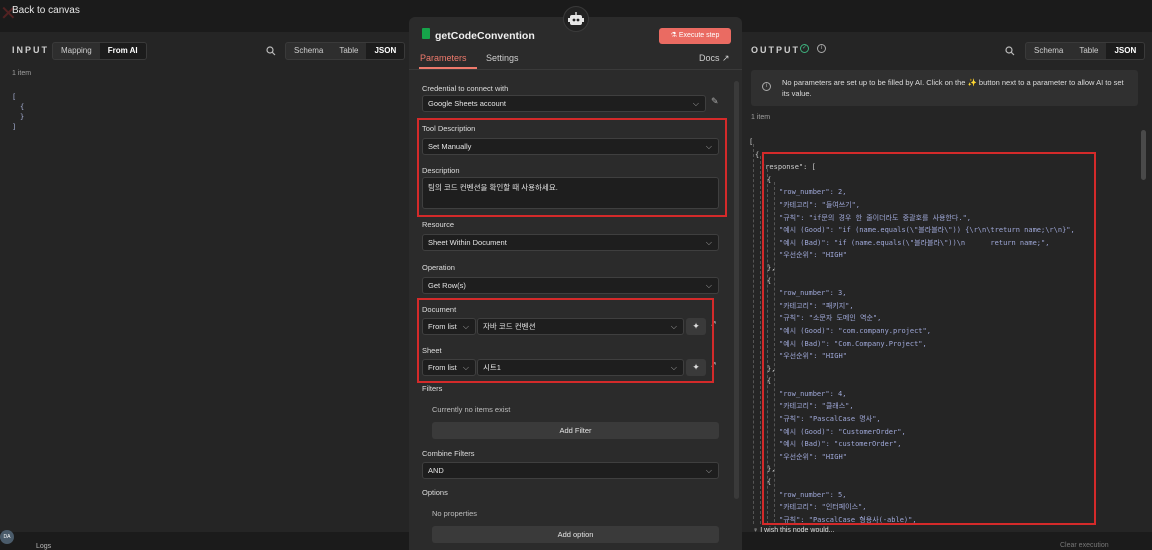  Describe the element at coordinates (509, 326) in the screenshot. I see `document-value: 자바 코드 컨벤션` at that location.